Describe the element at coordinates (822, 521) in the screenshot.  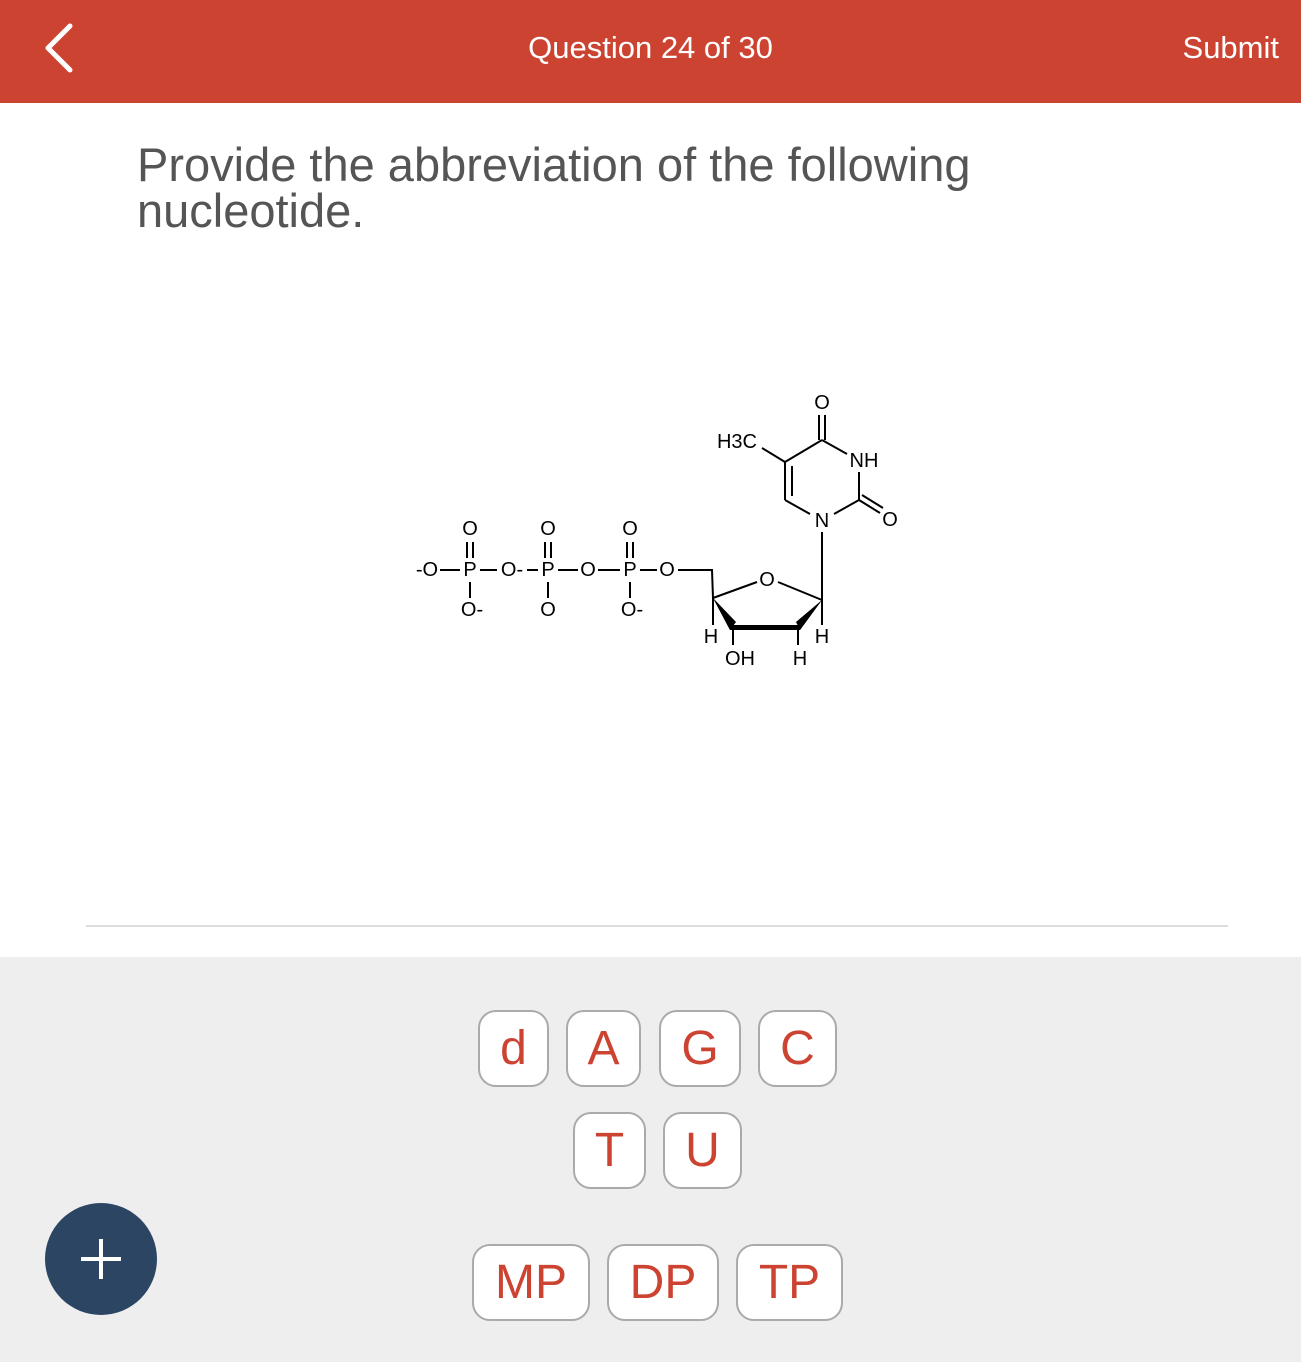
I see `atom-label: N` at that location.